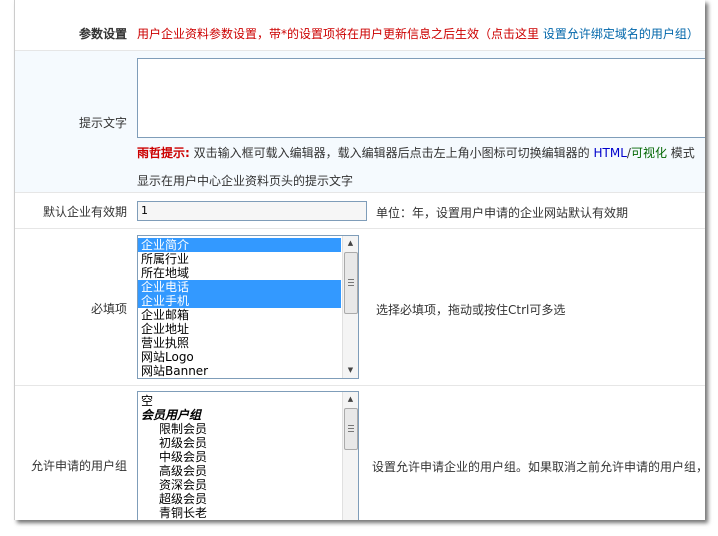 This screenshot has width=718, height=536. I want to click on validity-input: 1, so click(252, 211).